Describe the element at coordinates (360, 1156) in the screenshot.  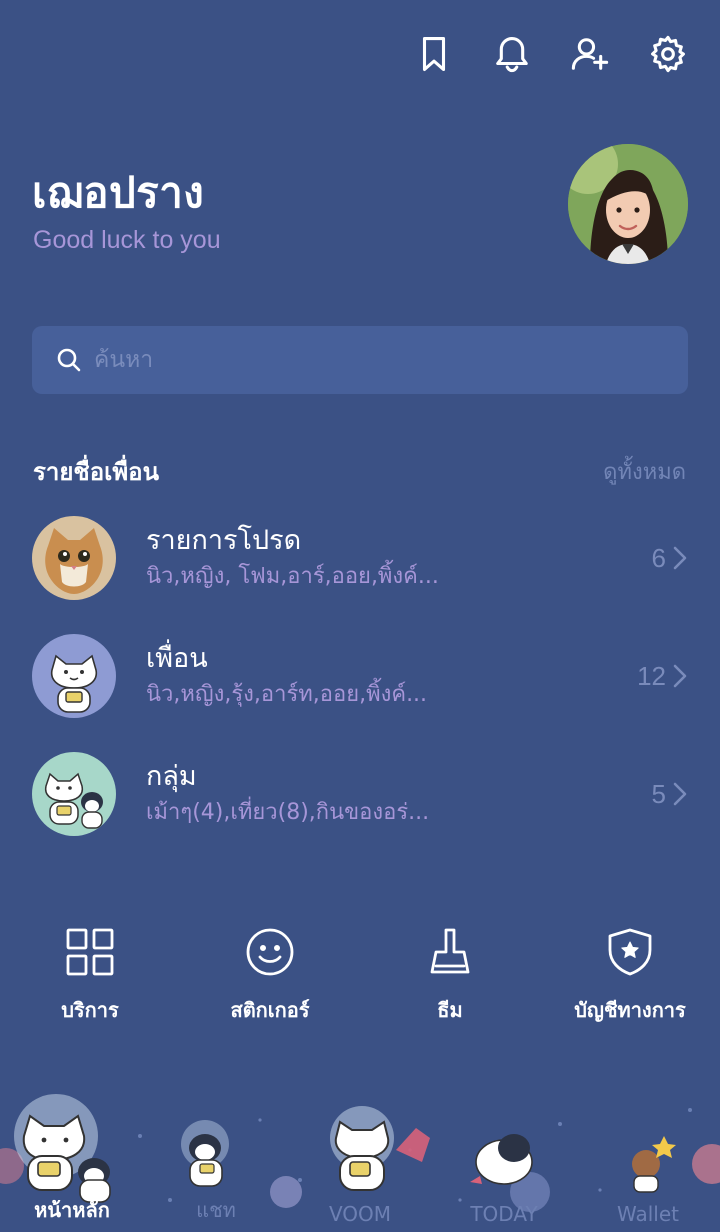
I see `bottom-tab-bar: หน้าหลัก แชท VOOM TODAY Wallet` at that location.